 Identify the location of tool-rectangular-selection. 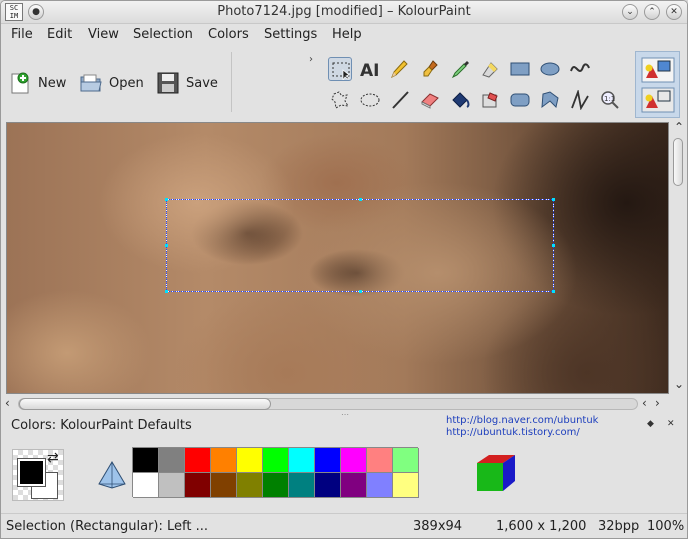
(340, 69).